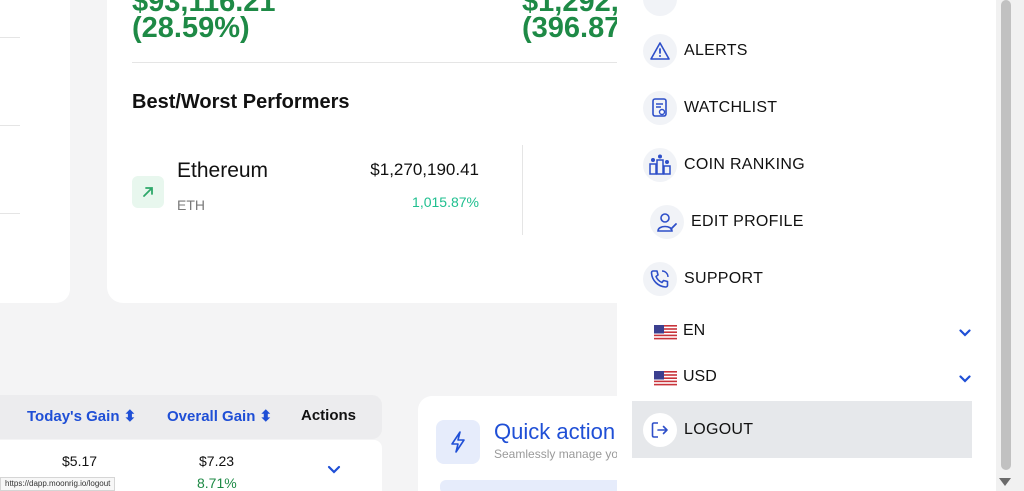  I want to click on todays-gain-header: Today's Gain ⬍, so click(81, 416).